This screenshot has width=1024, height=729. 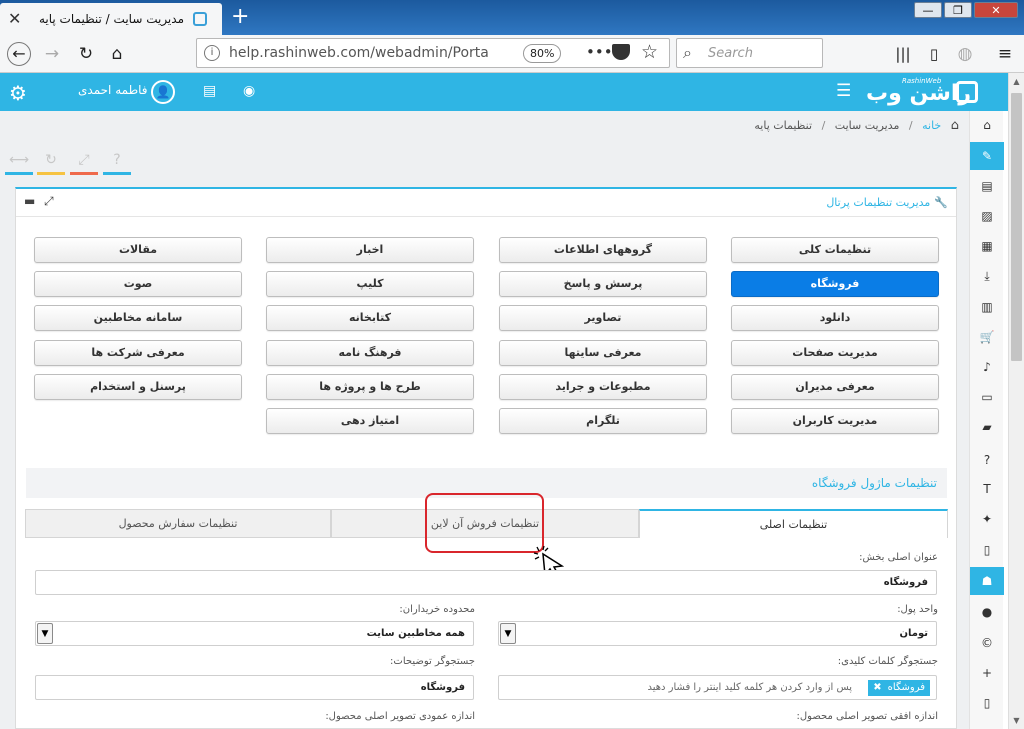 What do you see at coordinates (1005, 54) in the screenshot?
I see `menu-icon: ≡` at bounding box center [1005, 54].